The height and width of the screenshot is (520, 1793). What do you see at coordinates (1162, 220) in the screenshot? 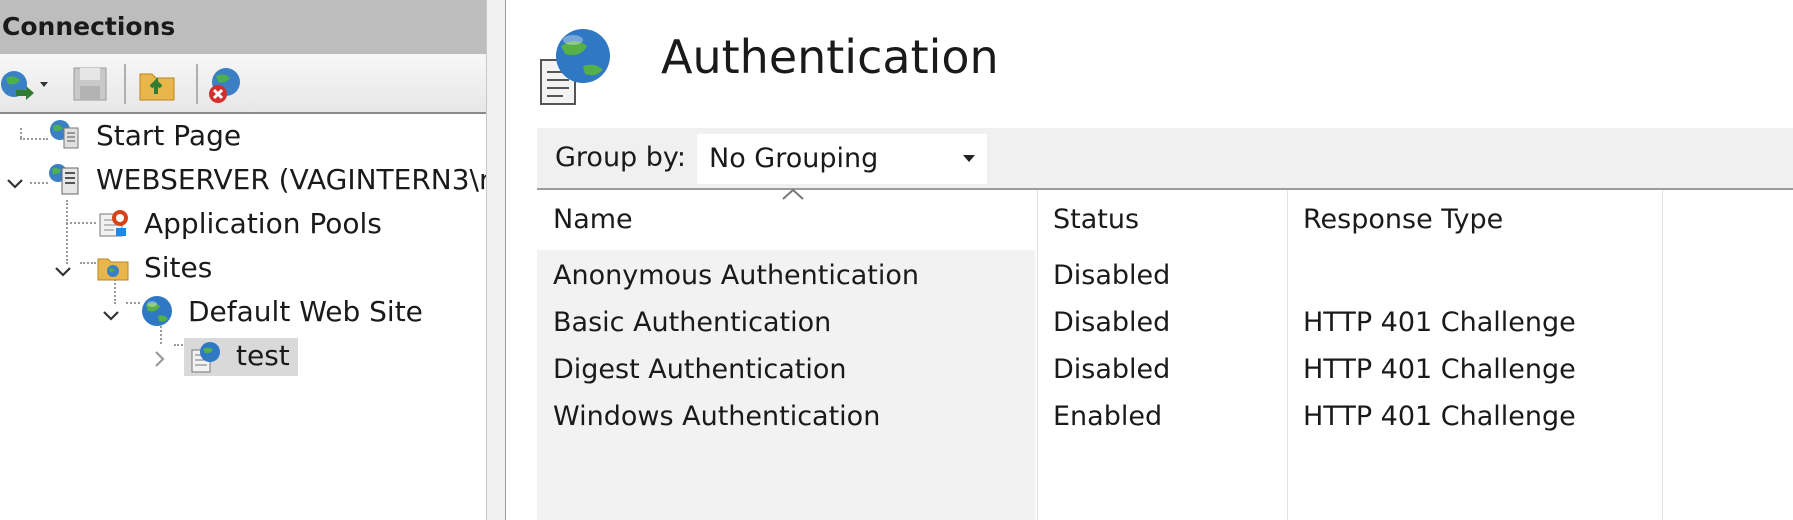
I see `column-header-status: Status` at bounding box center [1162, 220].